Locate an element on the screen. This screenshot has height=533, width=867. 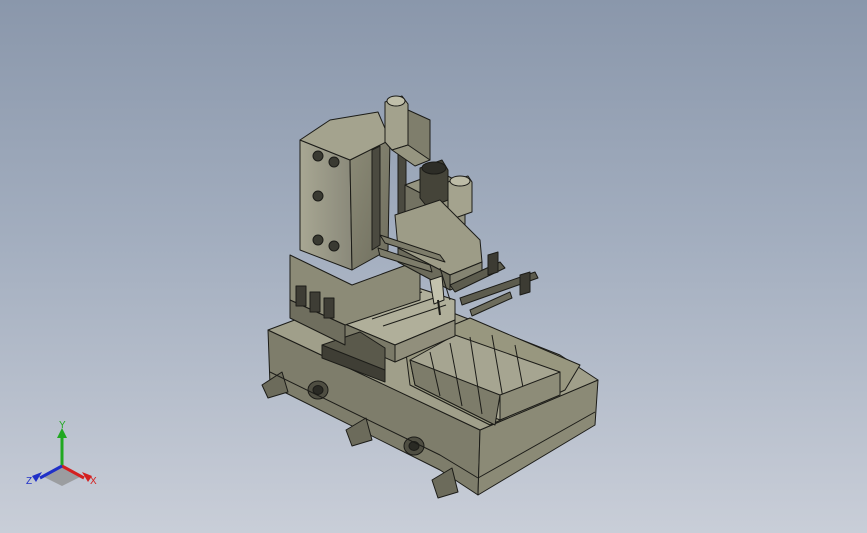
z-axis-label: Z is located at coordinates (29, 481).